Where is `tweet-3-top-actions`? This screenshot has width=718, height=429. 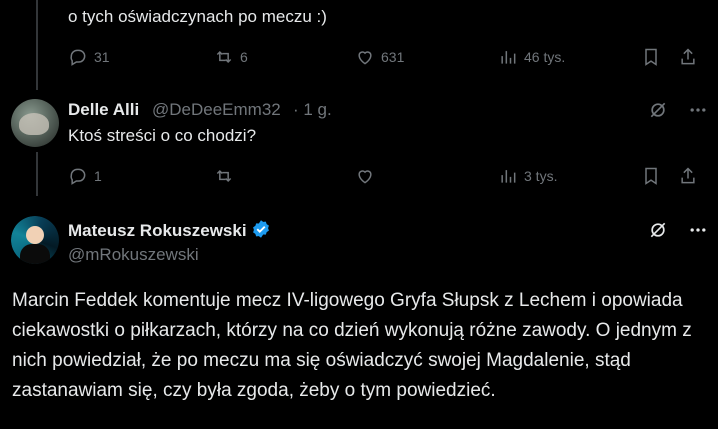 tweet-3-top-actions is located at coordinates (678, 230).